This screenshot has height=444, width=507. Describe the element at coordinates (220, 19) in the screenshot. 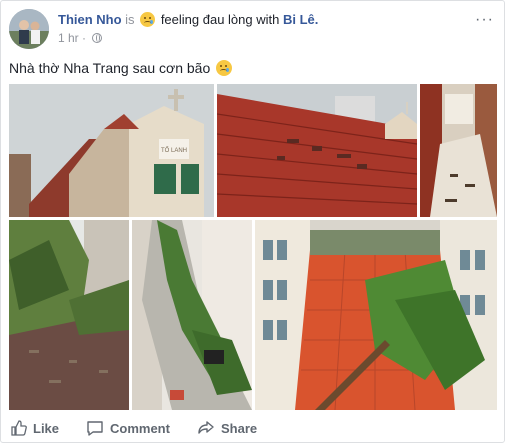

I see `feeling-text: feeling đau lòng with` at that location.